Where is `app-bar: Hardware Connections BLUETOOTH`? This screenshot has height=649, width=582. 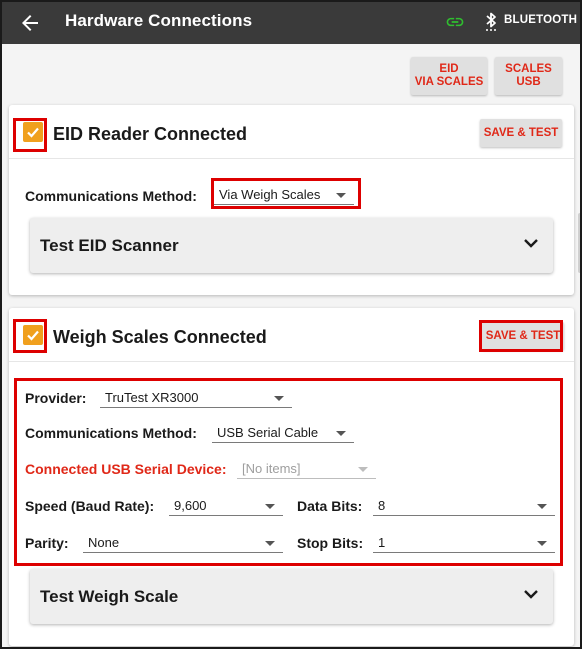 app-bar: Hardware Connections BLUETOOTH is located at coordinates (291, 23).